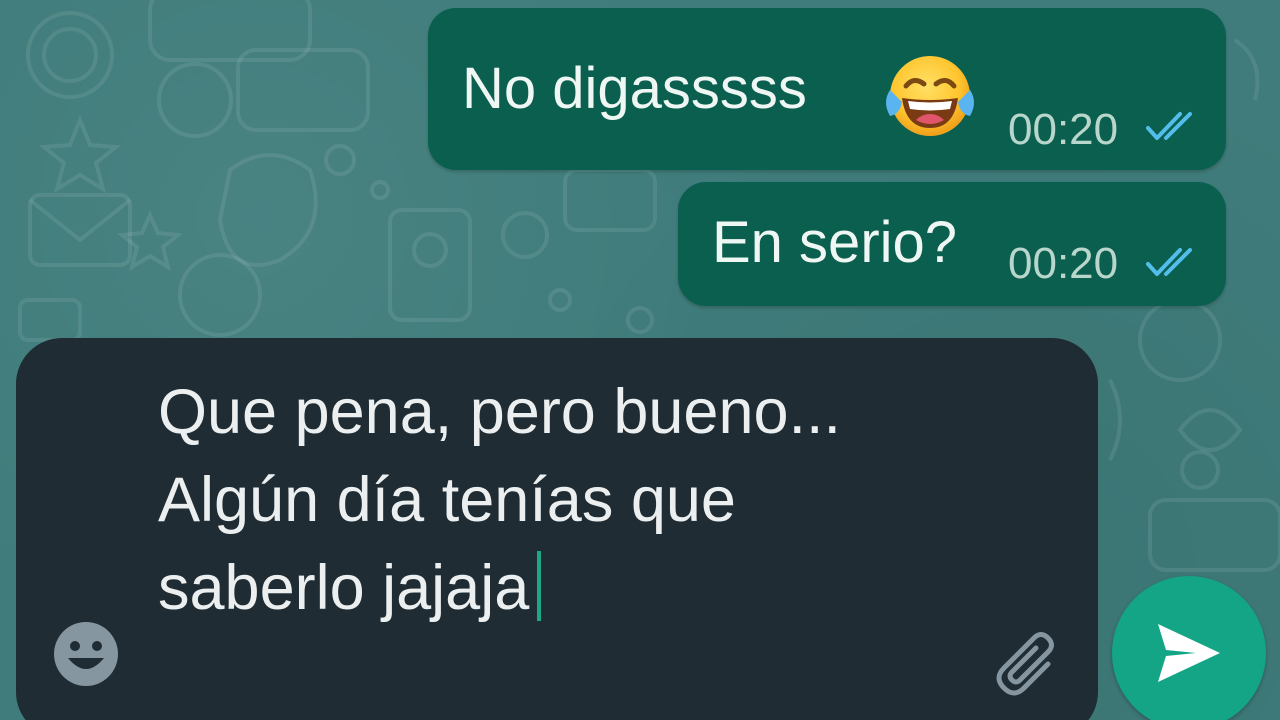 Image resolution: width=1280 pixels, height=720 pixels. Describe the element at coordinates (1189, 653) in the screenshot. I see `send-arrow-icon` at that location.